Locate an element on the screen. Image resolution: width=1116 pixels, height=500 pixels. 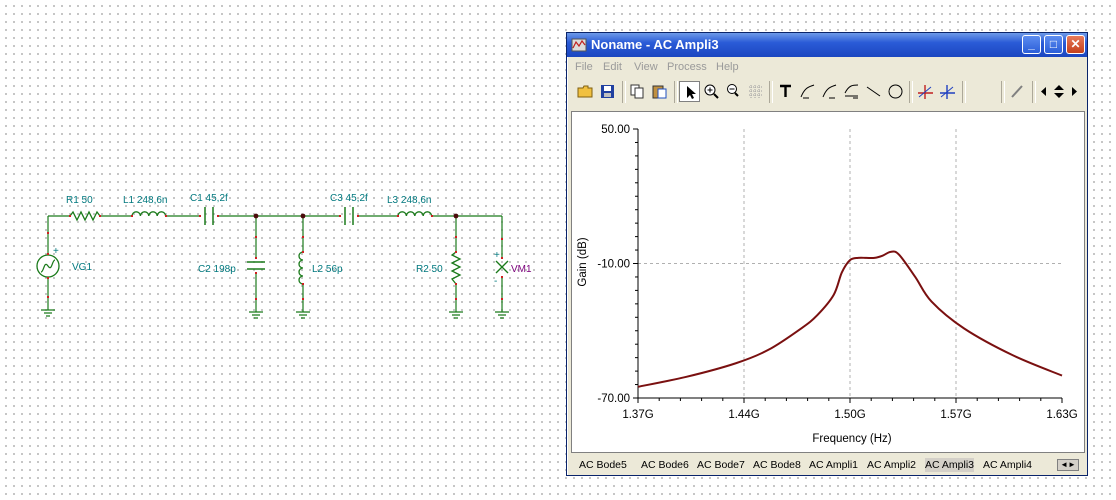
app-icon is located at coordinates (579, 45).